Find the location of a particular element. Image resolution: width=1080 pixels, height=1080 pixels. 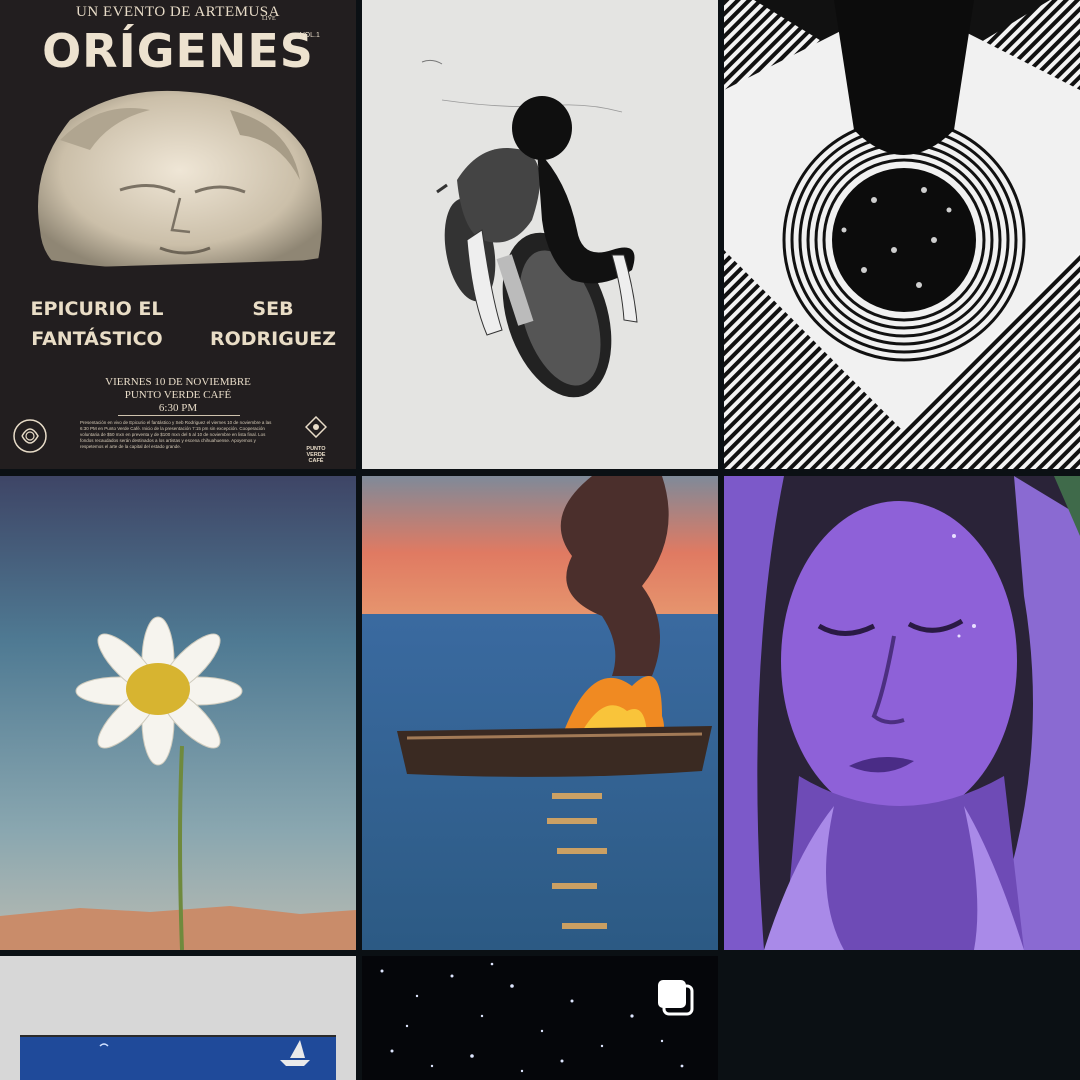

post-tile-geometric-portal is located at coordinates (902, 234).